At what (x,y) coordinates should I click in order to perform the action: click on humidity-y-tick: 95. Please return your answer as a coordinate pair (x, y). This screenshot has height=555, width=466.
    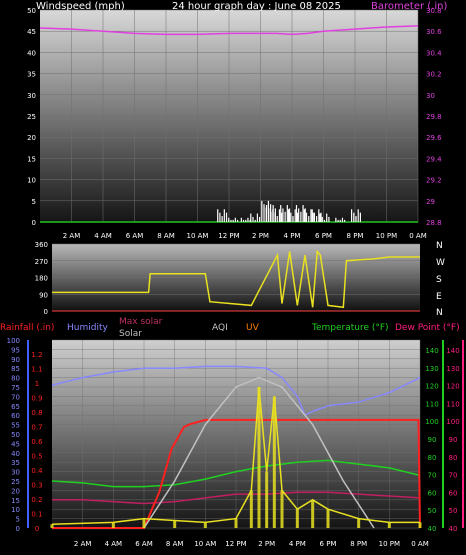
    Looking at the image, I should click on (15, 350).